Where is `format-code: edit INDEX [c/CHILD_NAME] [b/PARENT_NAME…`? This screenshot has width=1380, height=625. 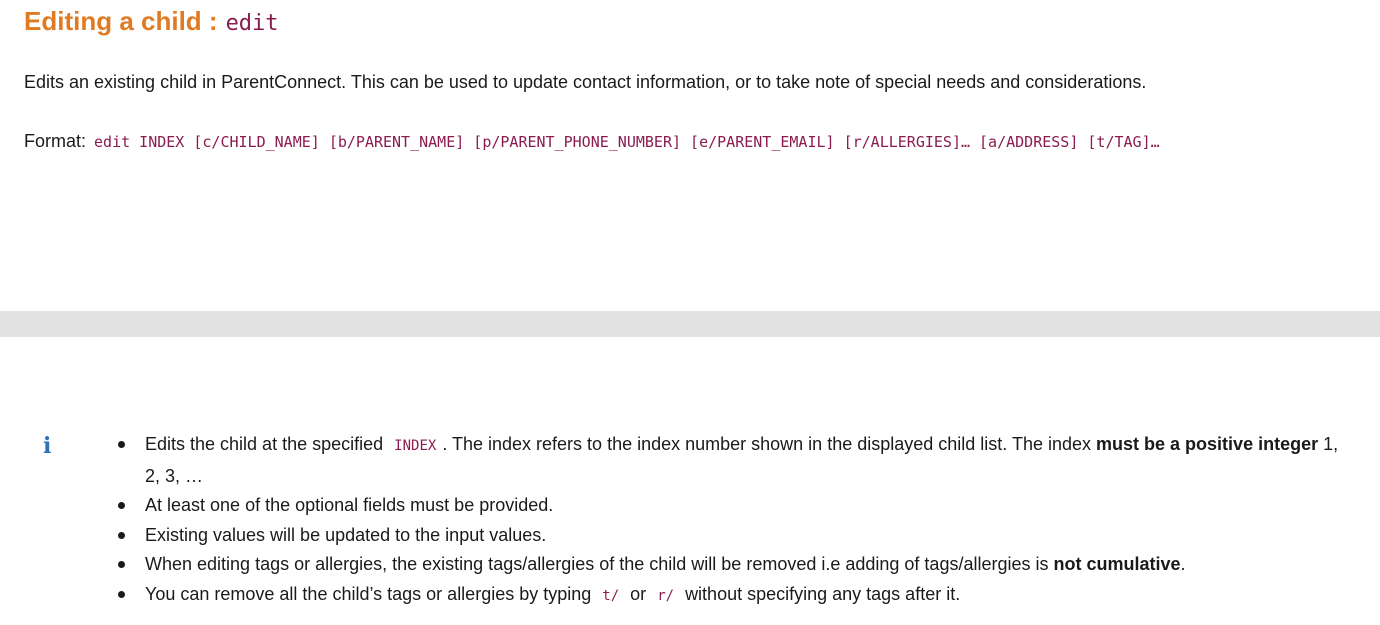
format-code: edit INDEX [c/CHILD_NAME] [b/PARENT_NAME… is located at coordinates (627, 142).